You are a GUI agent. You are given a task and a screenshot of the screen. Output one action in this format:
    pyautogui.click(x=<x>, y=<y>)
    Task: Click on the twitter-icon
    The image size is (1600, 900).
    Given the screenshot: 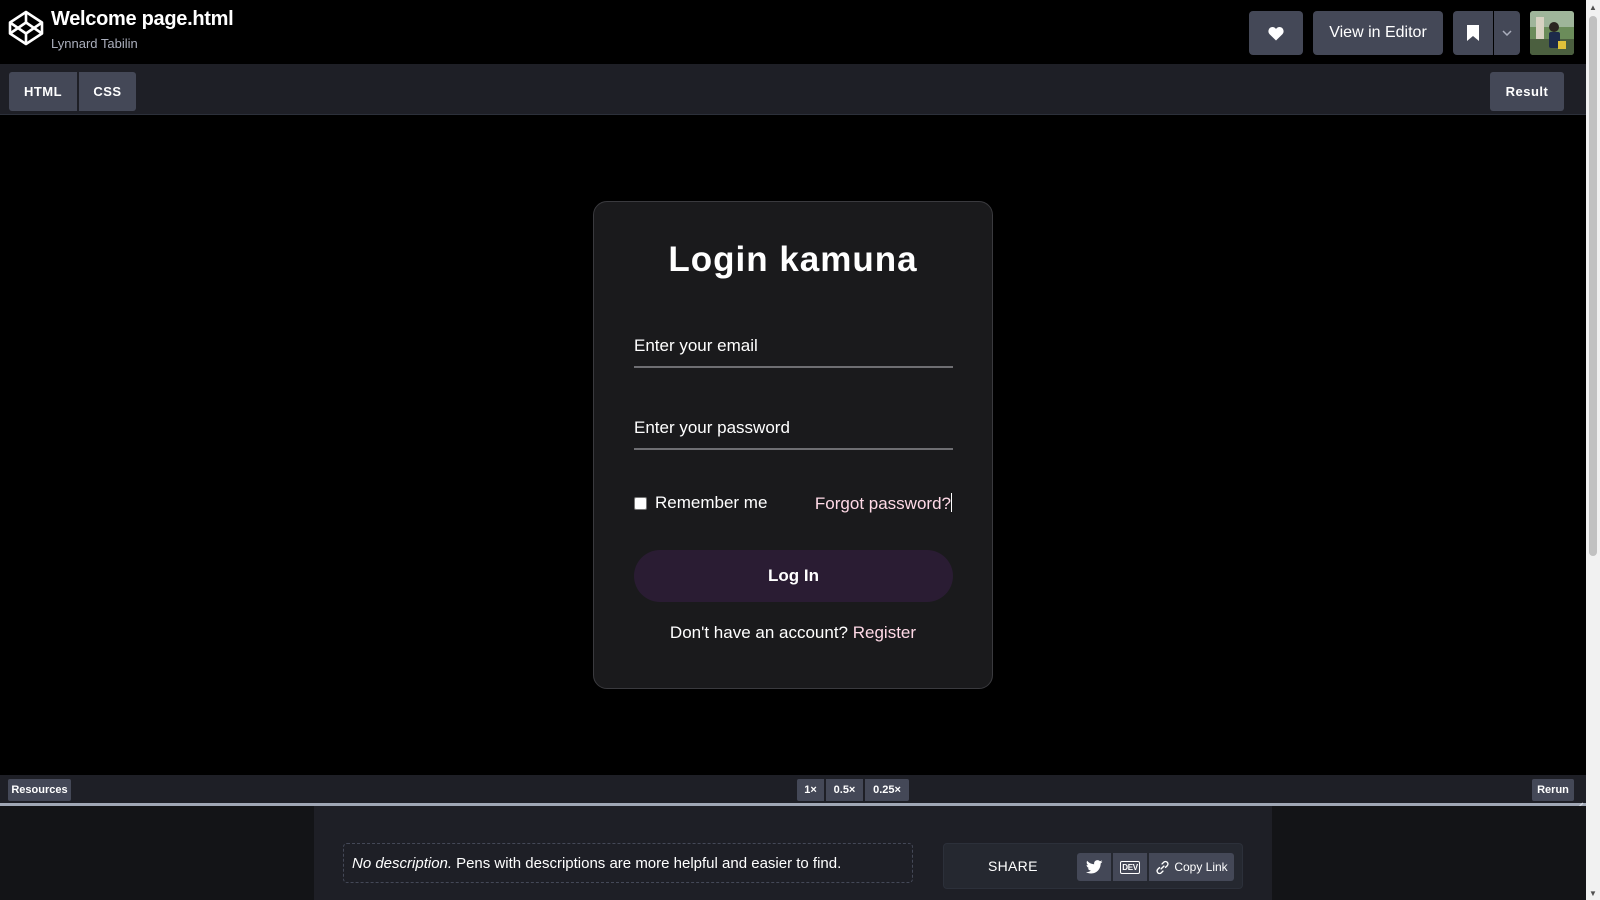 What is the action you would take?
    pyautogui.click(x=1094, y=867)
    